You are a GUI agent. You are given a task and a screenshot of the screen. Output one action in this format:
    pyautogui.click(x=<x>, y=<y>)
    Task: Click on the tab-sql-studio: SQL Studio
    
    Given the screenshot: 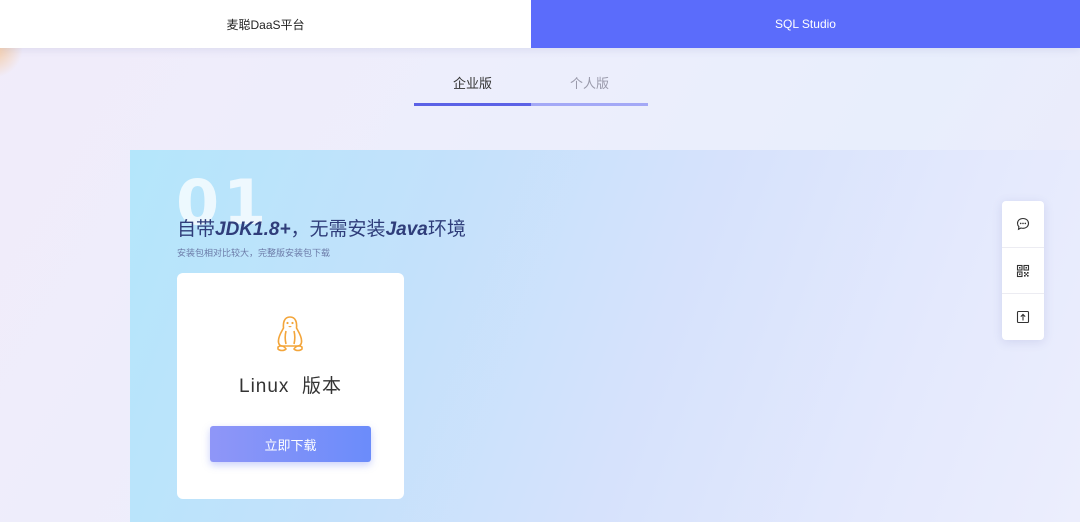 What is the action you would take?
    pyautogui.click(x=805, y=24)
    